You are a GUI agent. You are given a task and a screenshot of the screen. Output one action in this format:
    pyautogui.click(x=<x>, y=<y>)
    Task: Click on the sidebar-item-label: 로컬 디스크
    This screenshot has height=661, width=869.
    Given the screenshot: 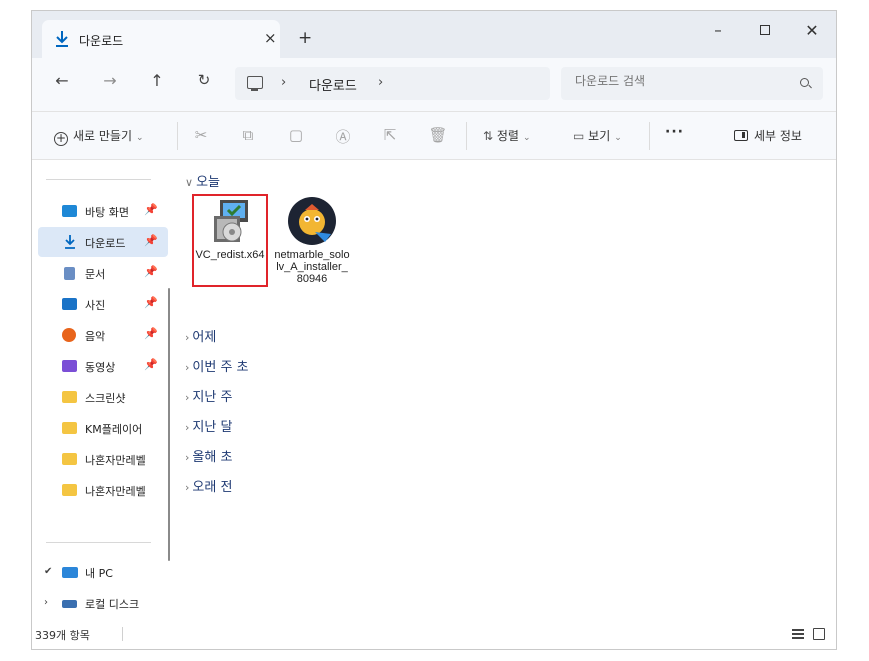 What is the action you would take?
    pyautogui.click(x=112, y=604)
    